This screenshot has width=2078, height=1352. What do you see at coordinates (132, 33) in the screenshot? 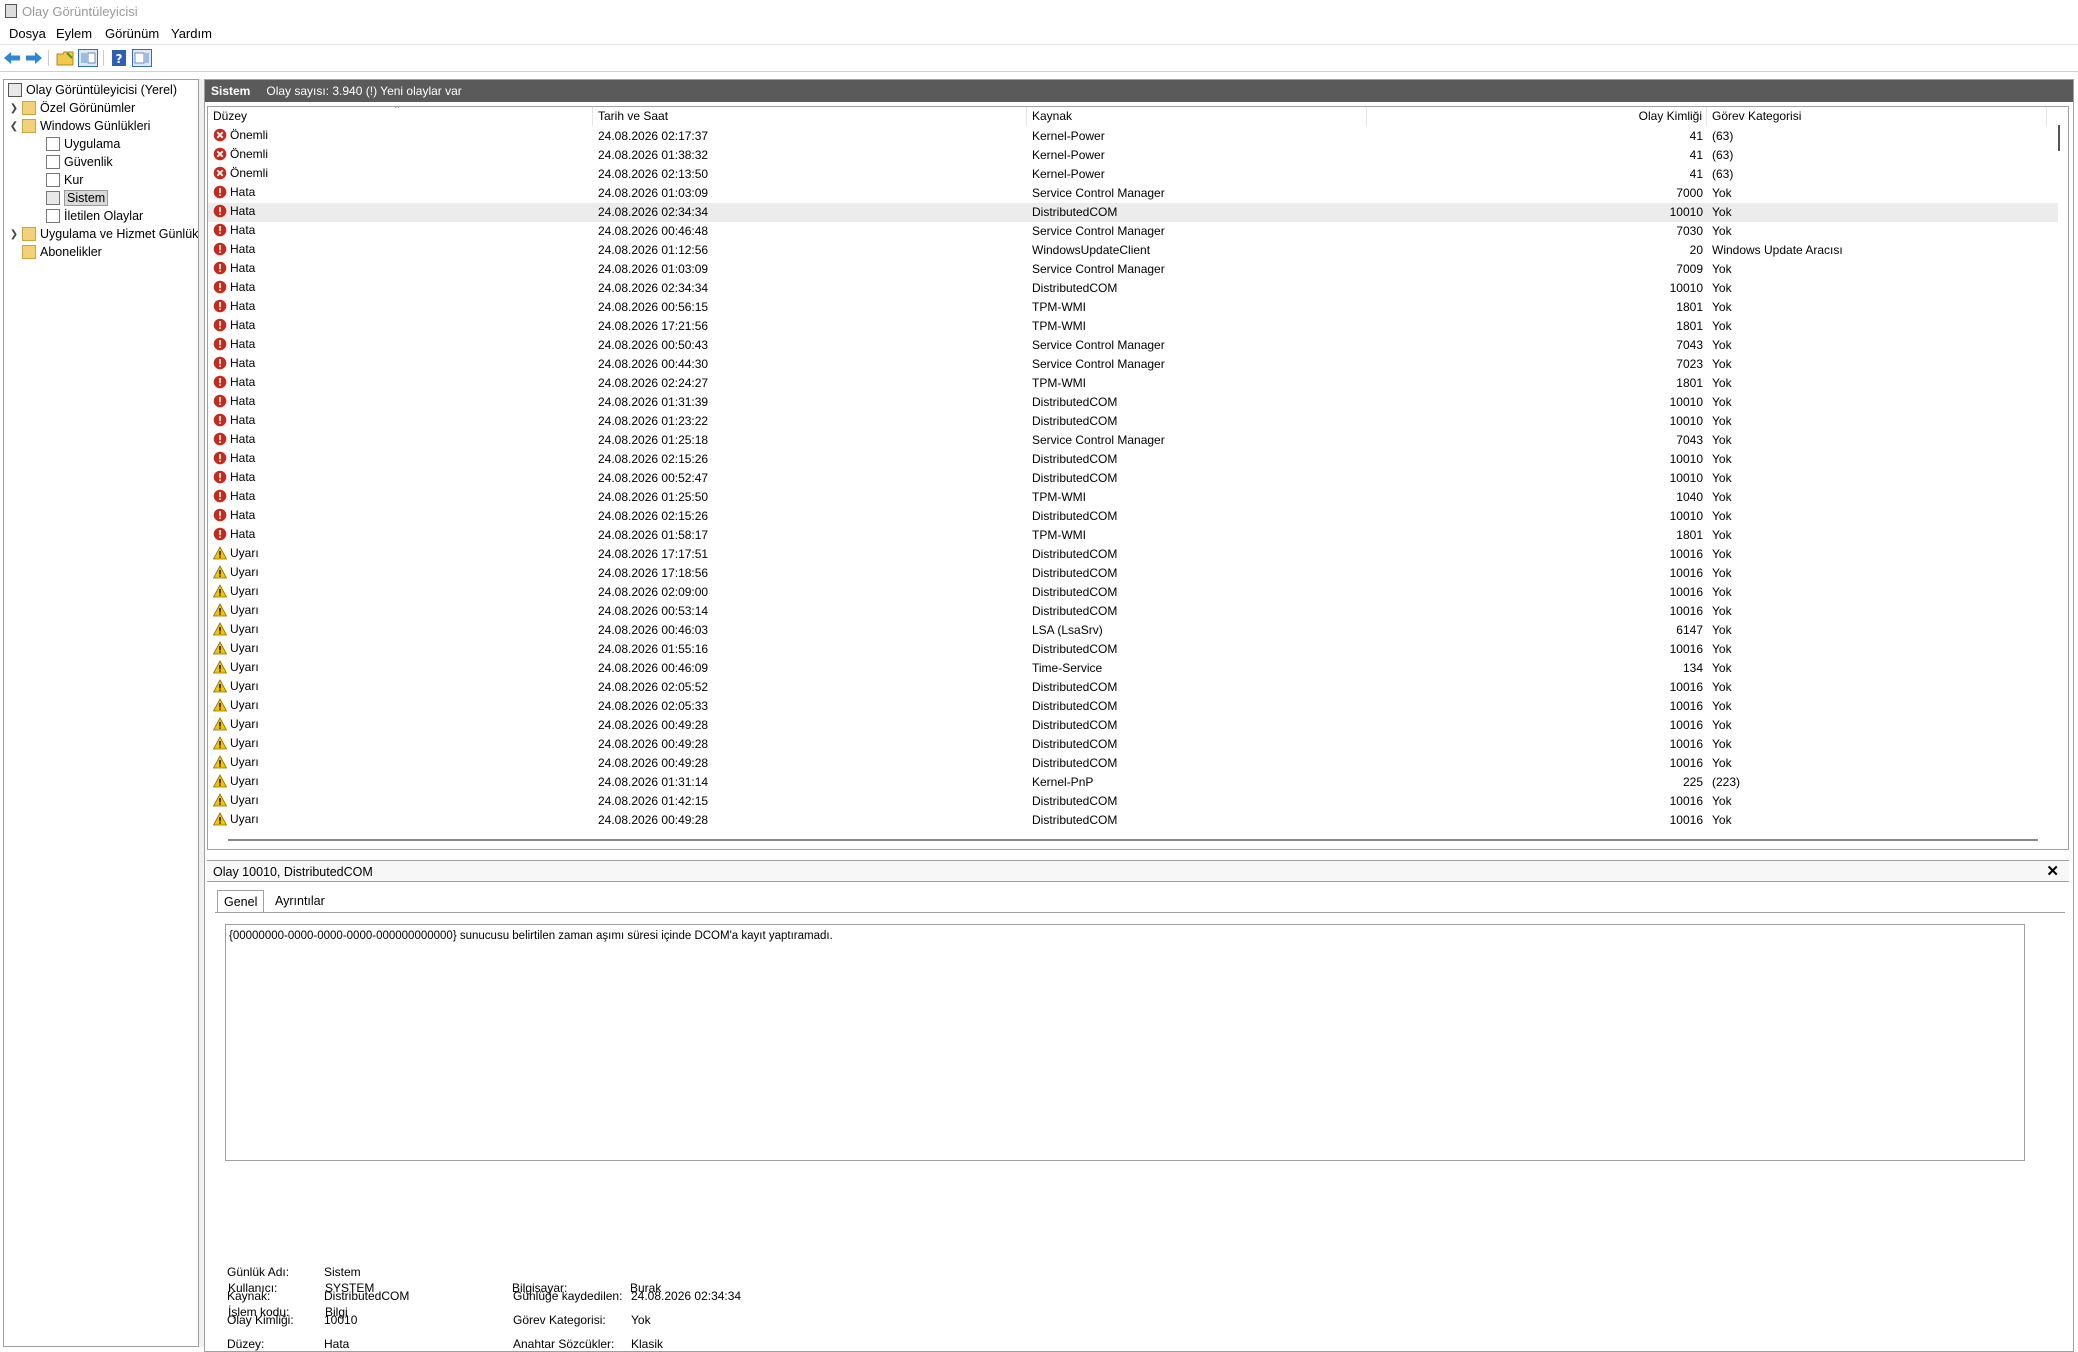
I see `menu-view: Görünüm` at bounding box center [132, 33].